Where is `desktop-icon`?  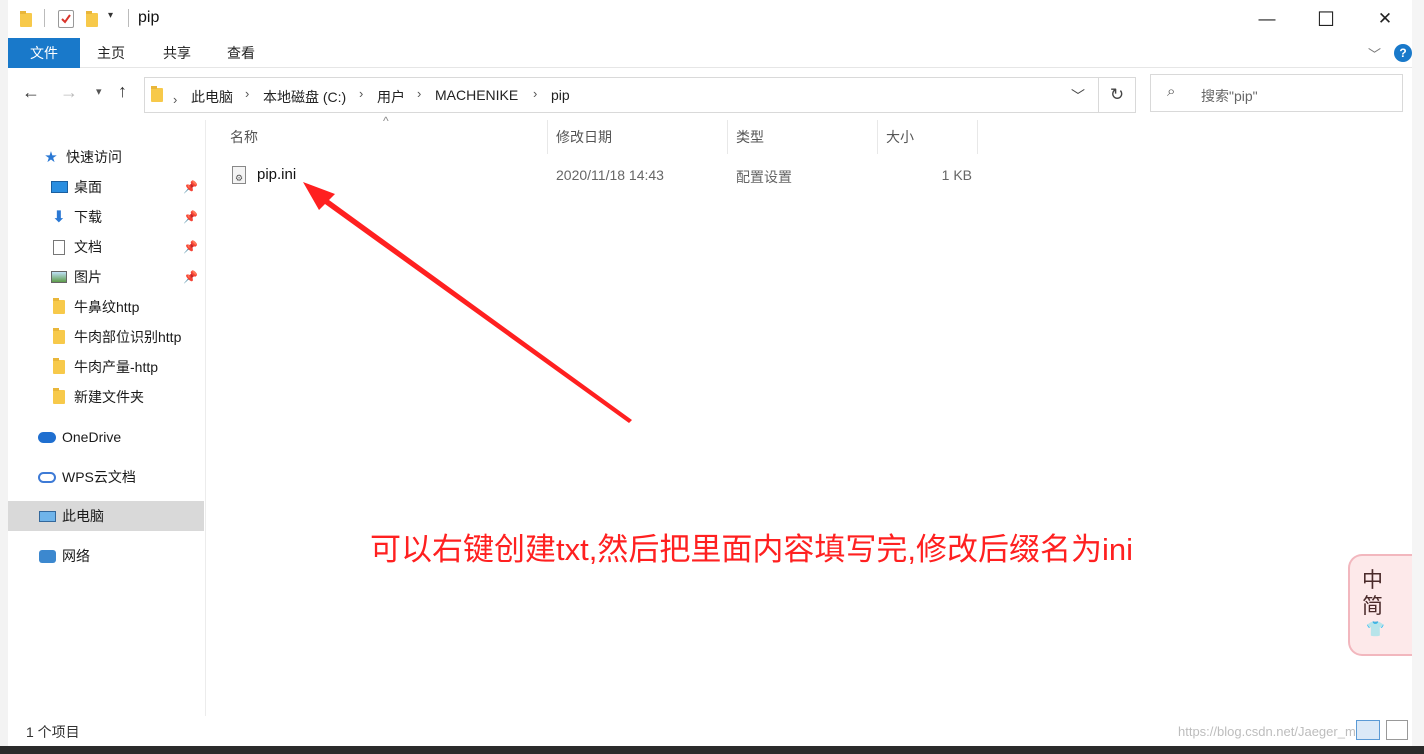 desktop-icon is located at coordinates (59, 187).